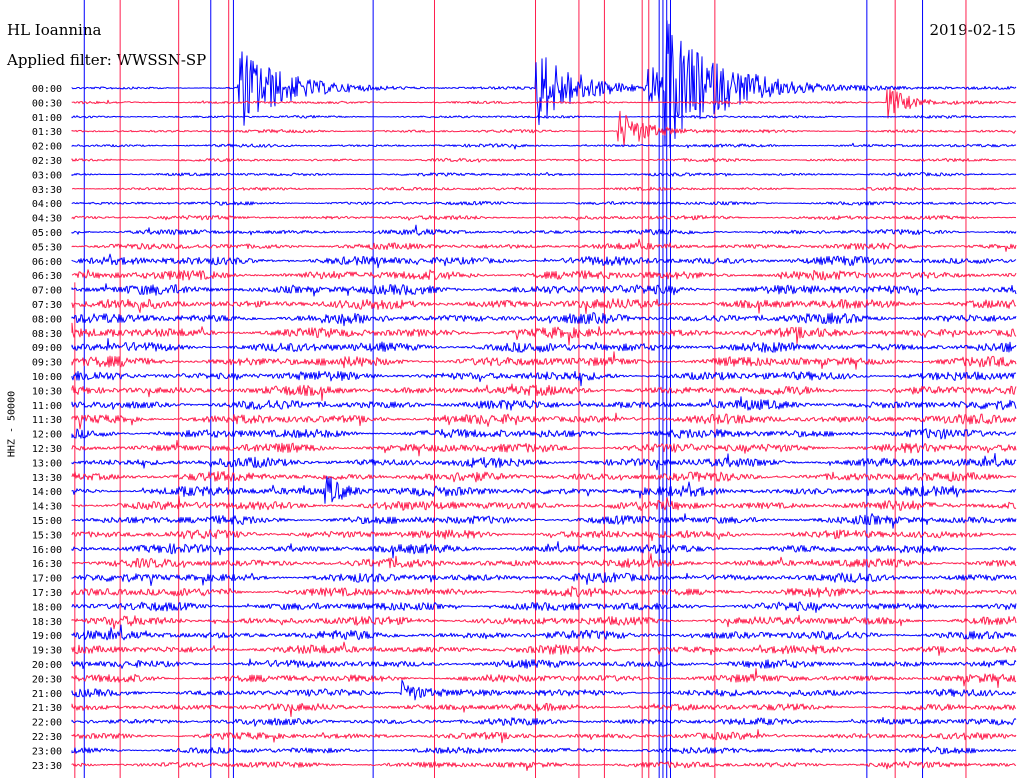 The width and height of the screenshot is (1024, 780). Describe the element at coordinates (47, 435) in the screenshot. I see `time-label: 12:00` at that location.